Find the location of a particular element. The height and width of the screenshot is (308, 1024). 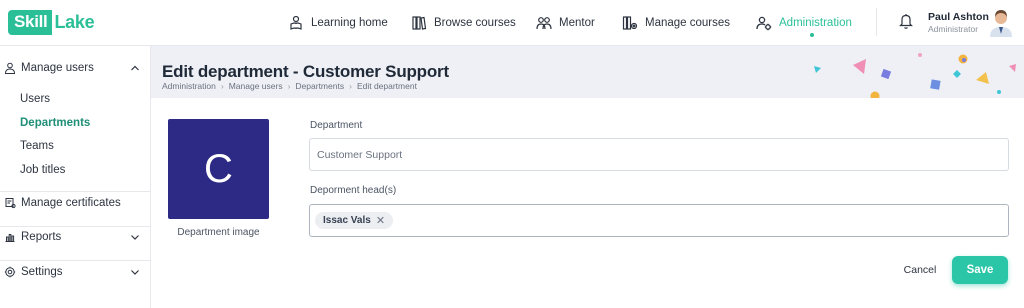

mentor-icon is located at coordinates (544, 23).